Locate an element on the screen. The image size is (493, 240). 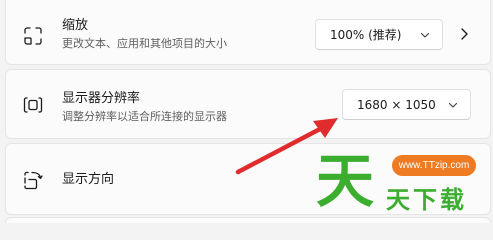
orientation-text: 显示方向 is located at coordinates (88, 179).